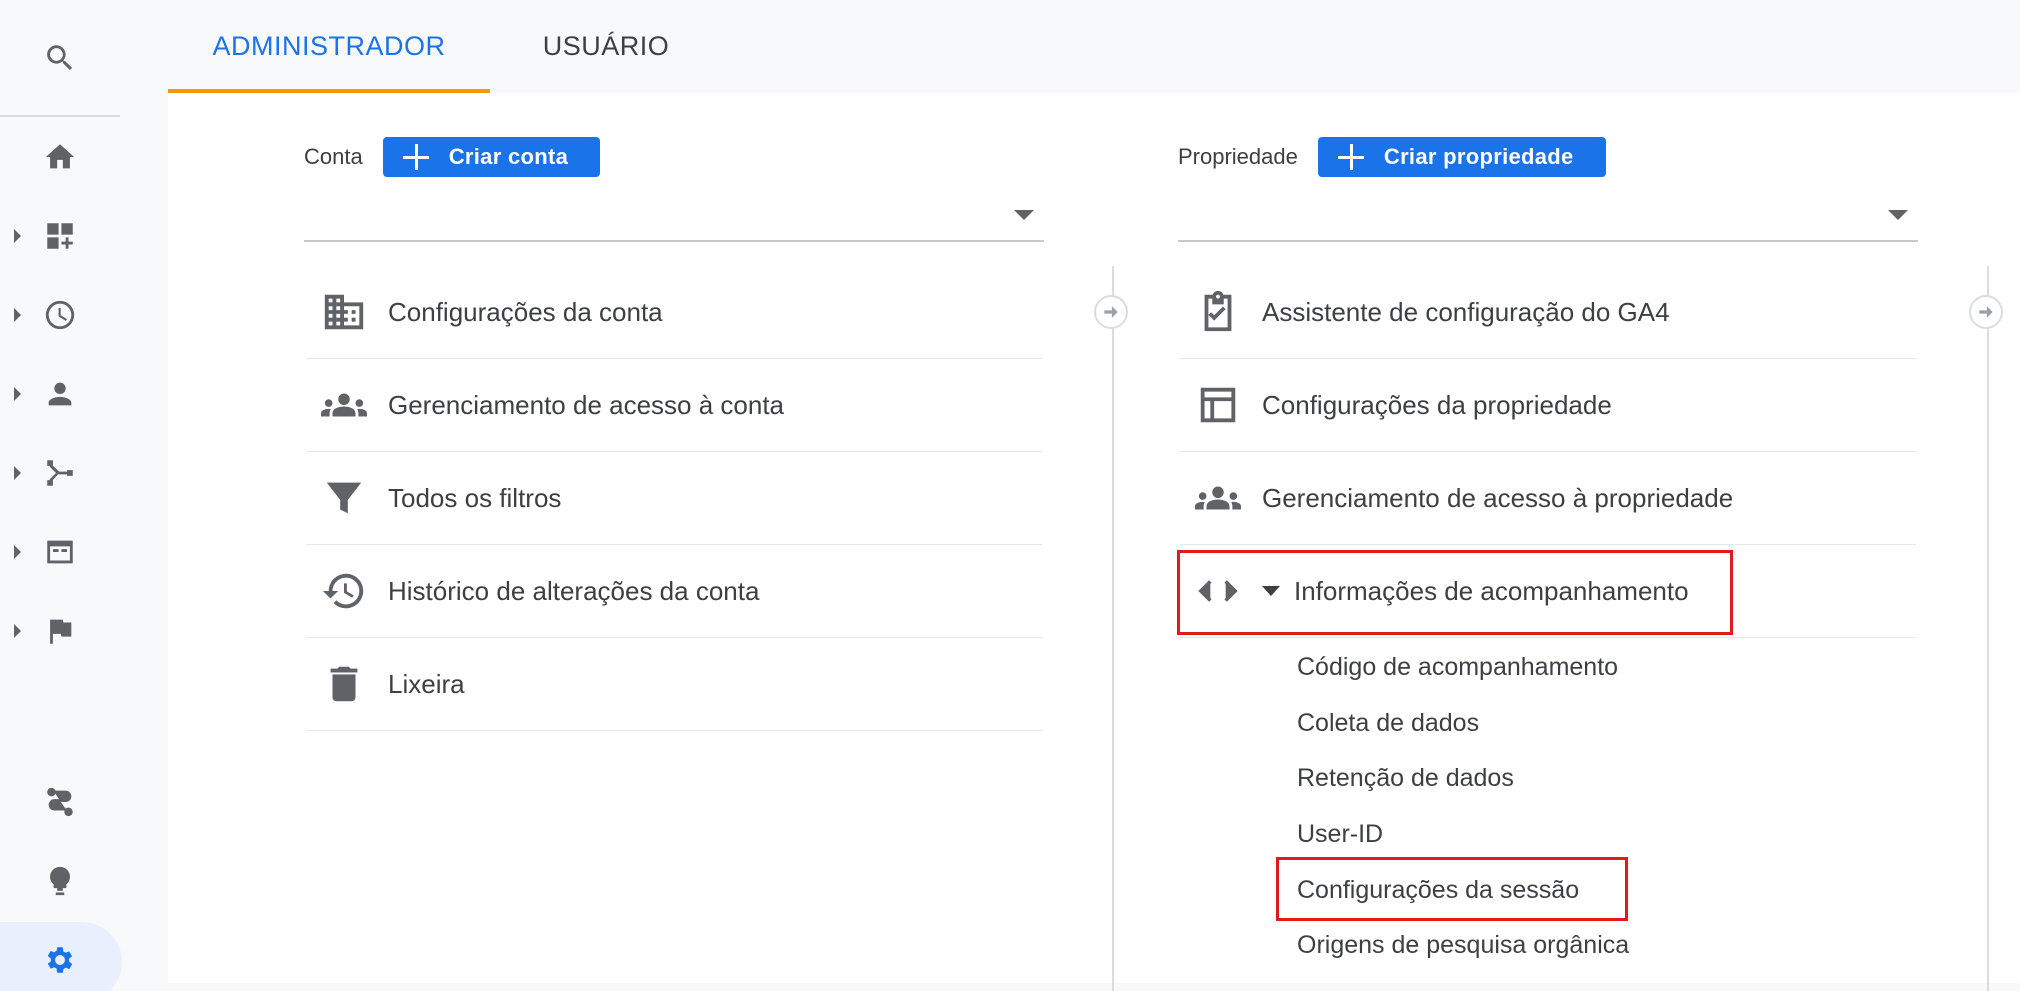 This screenshot has width=2020, height=991. What do you see at coordinates (1437, 404) in the screenshot?
I see `menu-item-label: Configurações da propriedade` at bounding box center [1437, 404].